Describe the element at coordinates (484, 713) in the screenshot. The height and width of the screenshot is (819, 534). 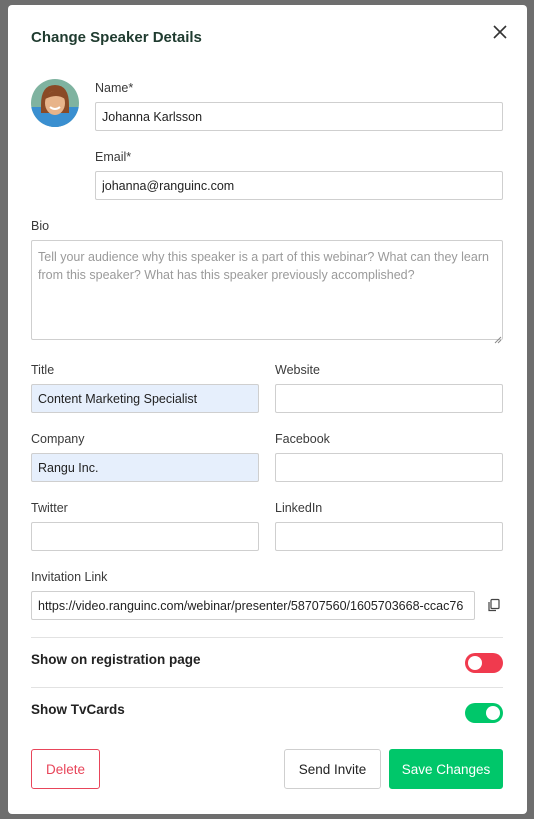
I see `tvcards-toggle` at that location.